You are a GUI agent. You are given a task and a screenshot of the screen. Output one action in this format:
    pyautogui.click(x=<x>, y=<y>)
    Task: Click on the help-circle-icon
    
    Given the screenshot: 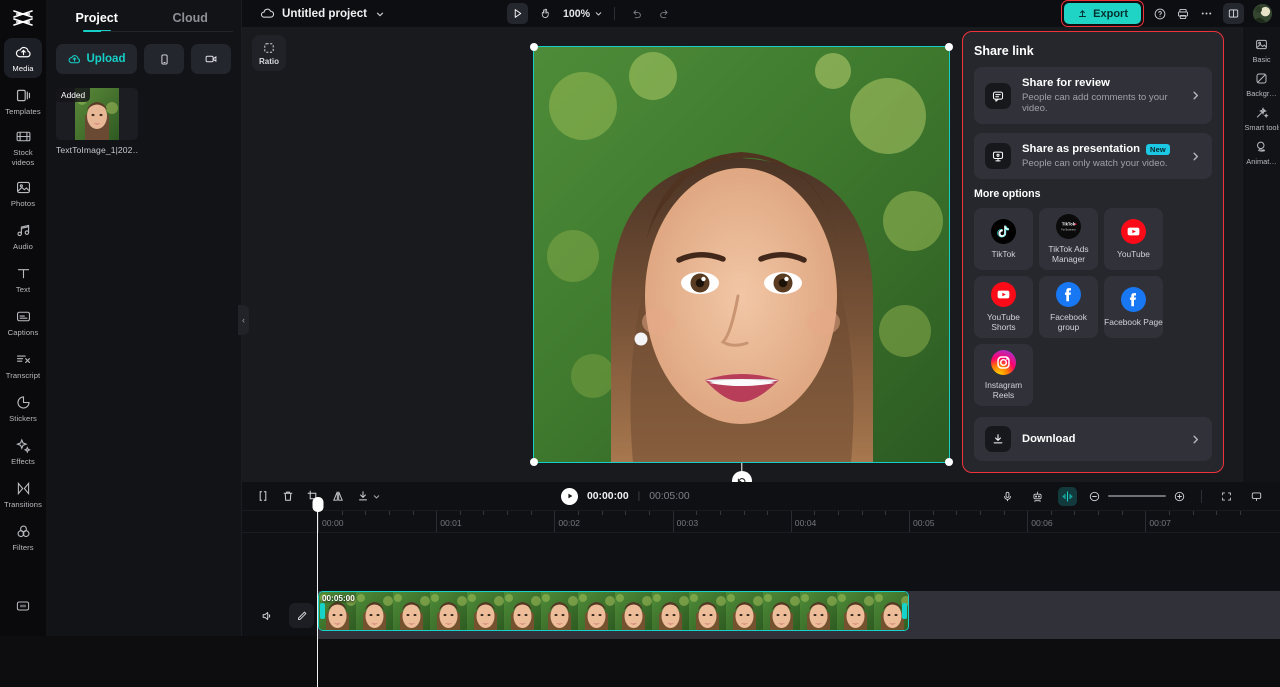 What is the action you would take?
    pyautogui.click(x=1160, y=14)
    